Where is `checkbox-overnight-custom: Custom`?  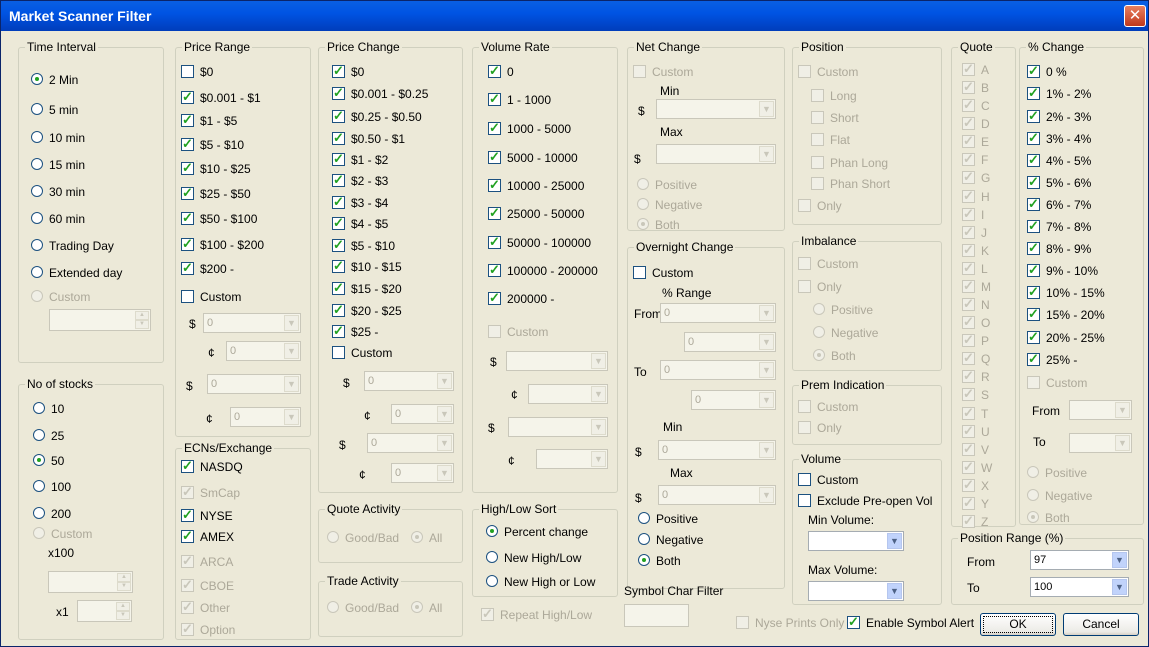
checkbox-overnight-custom: Custom is located at coordinates (663, 273).